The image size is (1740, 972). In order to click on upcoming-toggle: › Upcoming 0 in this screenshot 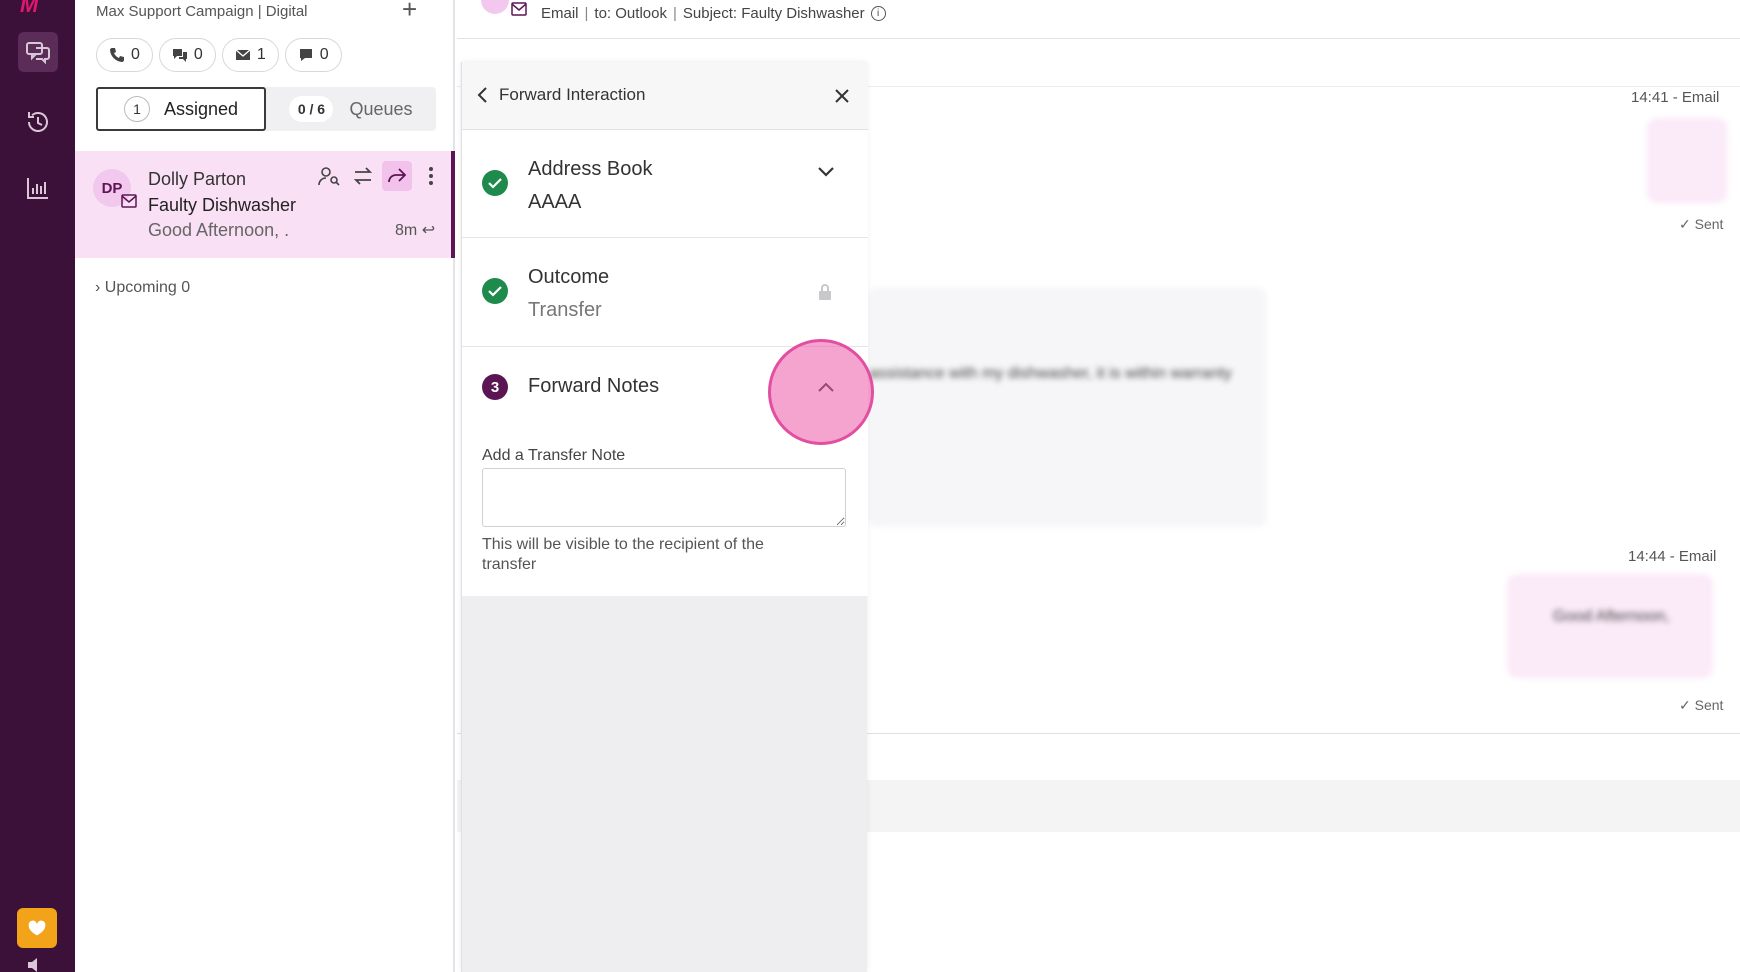, I will do `click(142, 288)`.